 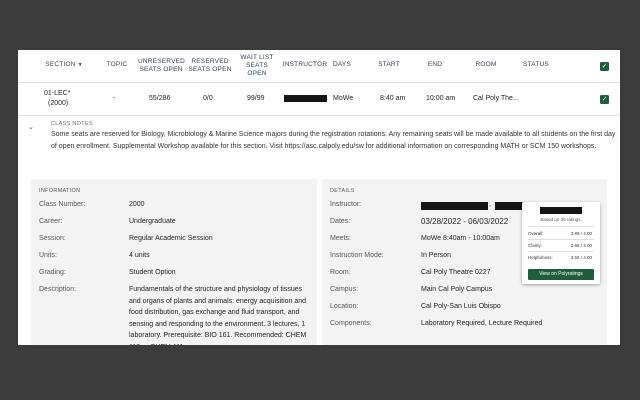 I want to click on grading-label: Grading:, so click(x=52, y=272).